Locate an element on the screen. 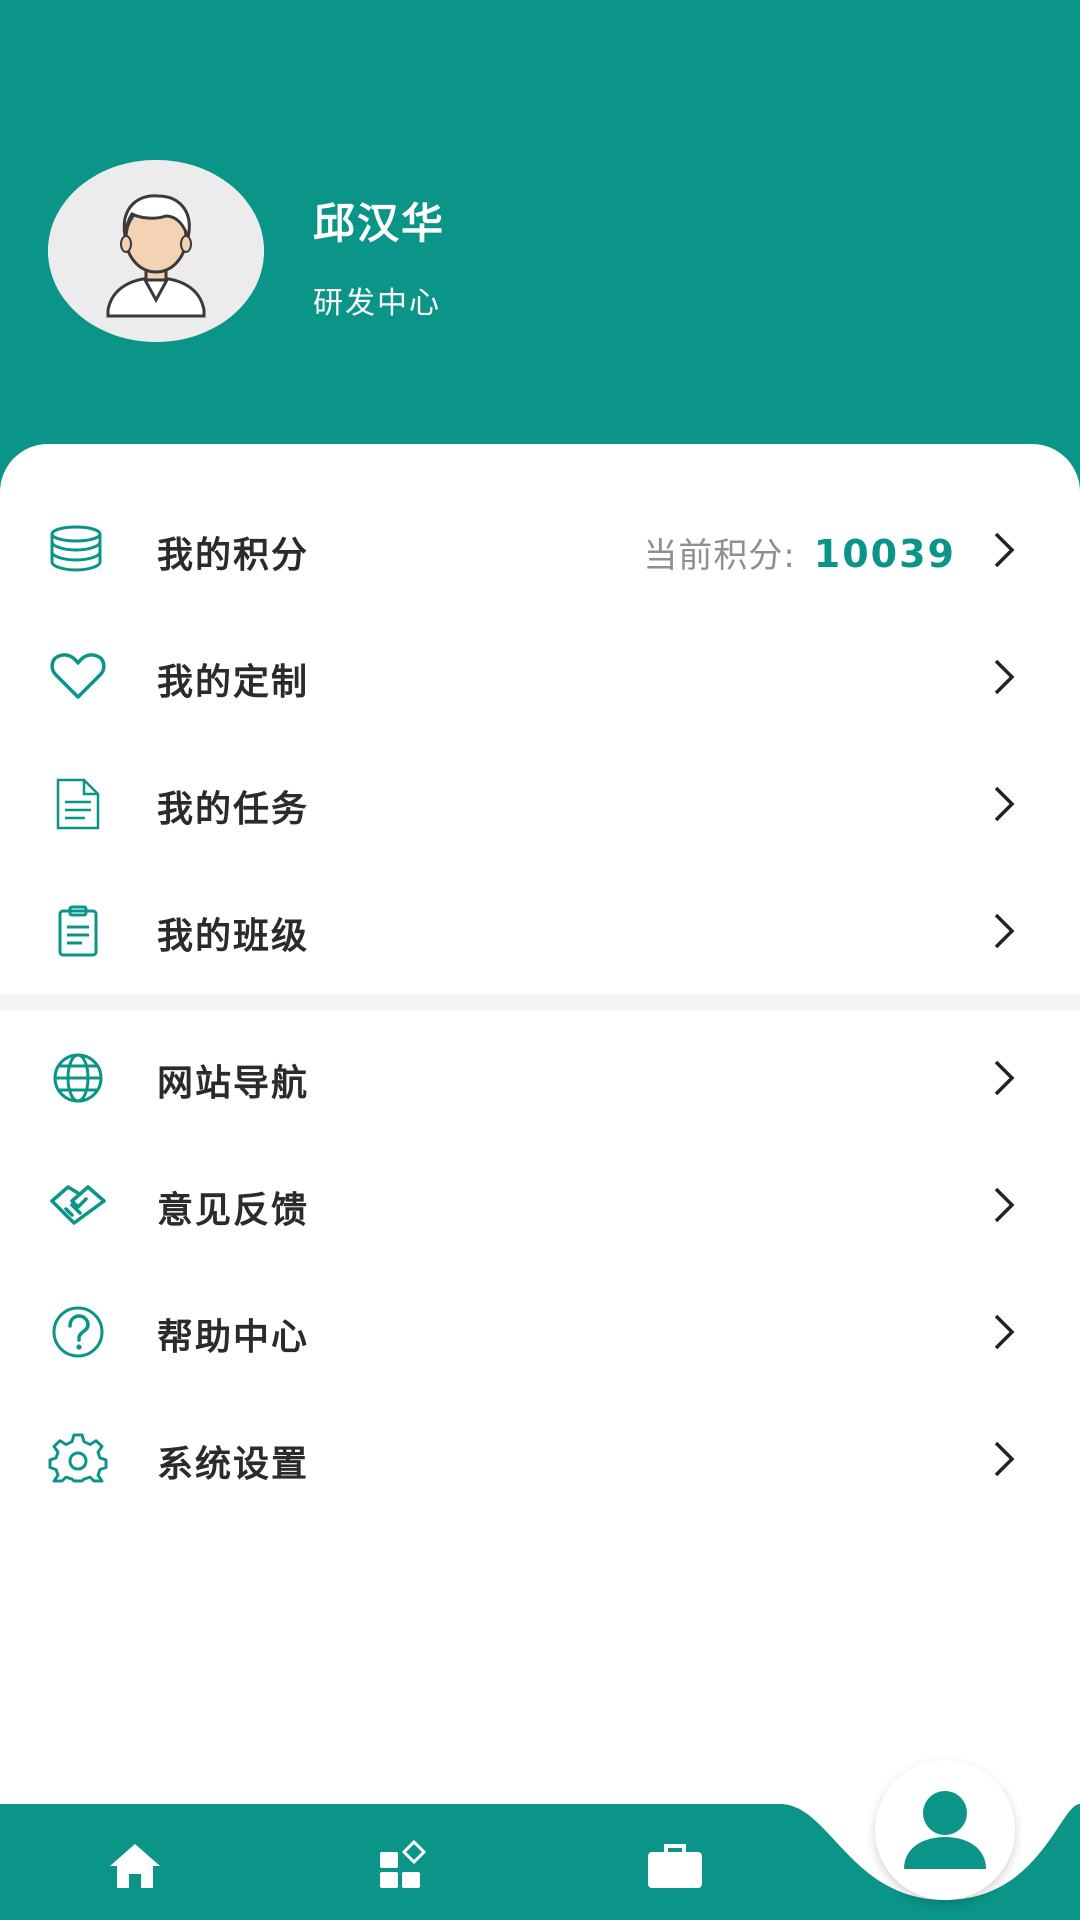 The height and width of the screenshot is (1920, 1080). points-value: 10039 is located at coordinates (884, 554).